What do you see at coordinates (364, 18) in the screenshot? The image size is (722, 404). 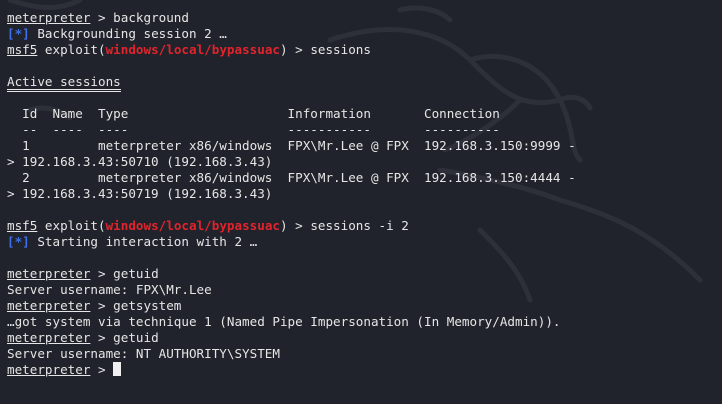 I see `terminal-line: meterpreter > background` at bounding box center [364, 18].